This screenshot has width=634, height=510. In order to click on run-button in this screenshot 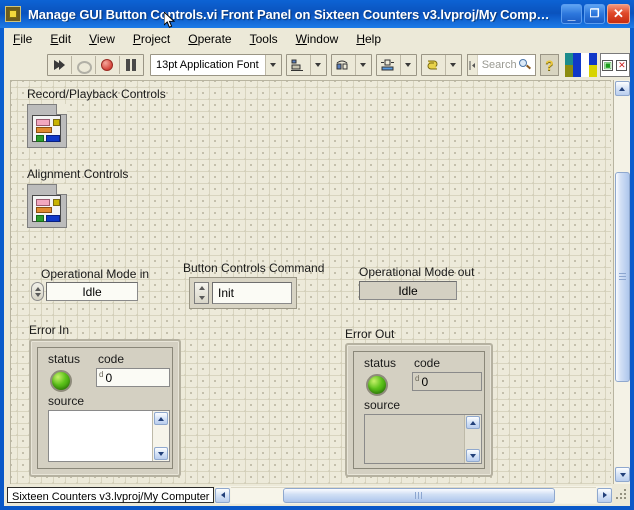, I will do `click(59, 65)`.